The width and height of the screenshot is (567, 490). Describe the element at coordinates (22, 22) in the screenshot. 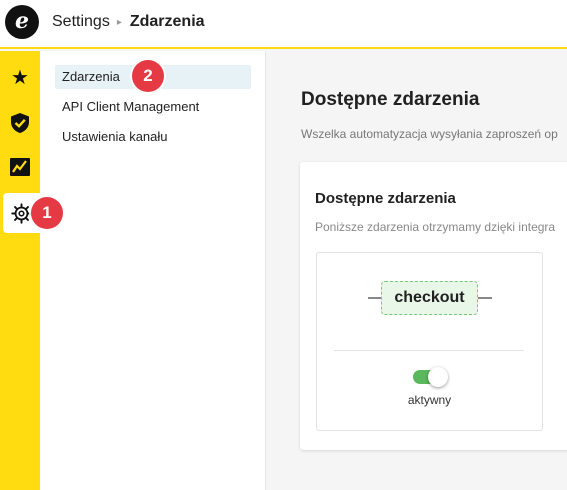

I see `app-logo: e` at that location.